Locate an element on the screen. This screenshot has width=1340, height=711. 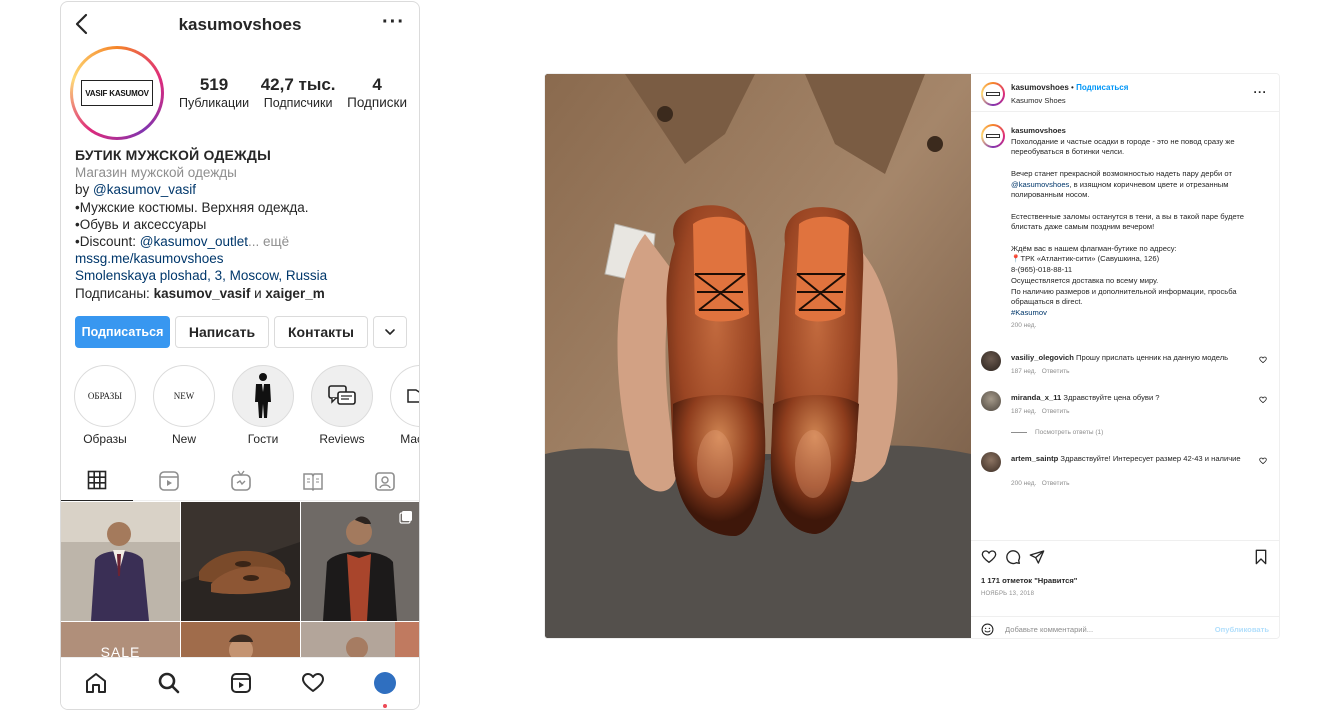
bio-address-link: Smolenskaya ploshad, 3, Moscow, Russia is located at coordinates (245, 275).